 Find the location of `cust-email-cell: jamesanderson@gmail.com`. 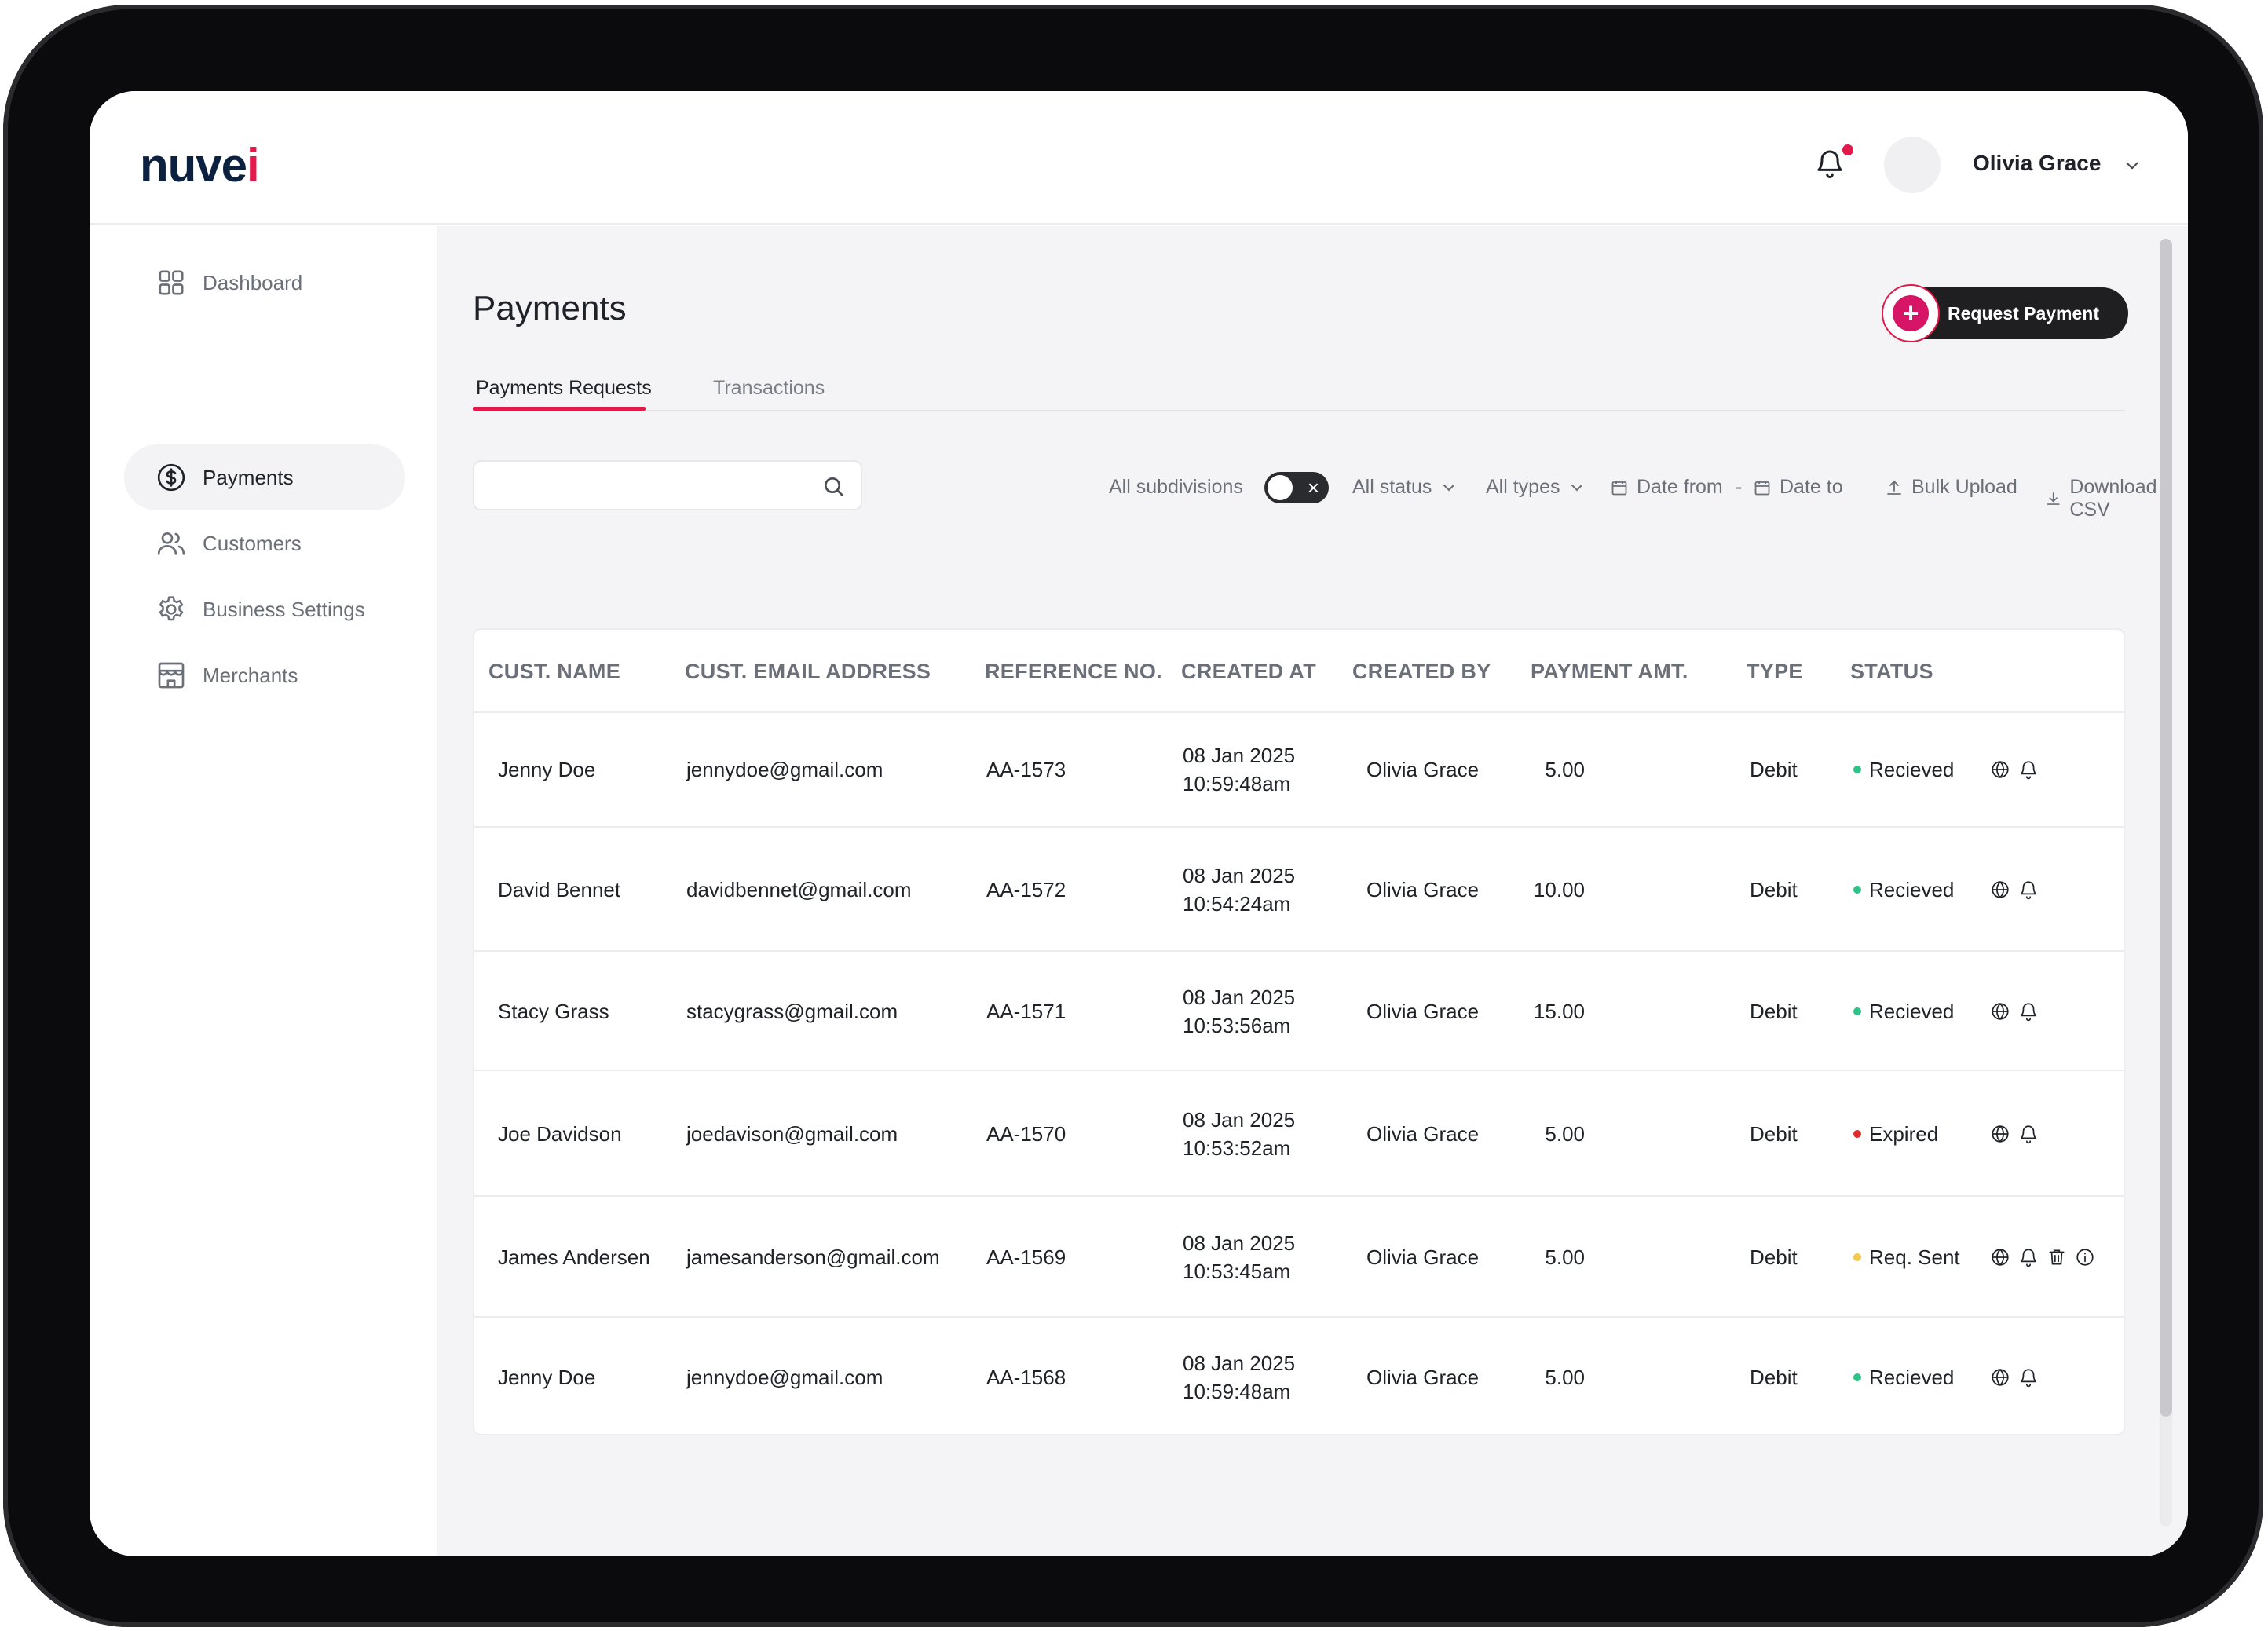

cust-email-cell: jamesanderson@gmail.com is located at coordinates (813, 1257).